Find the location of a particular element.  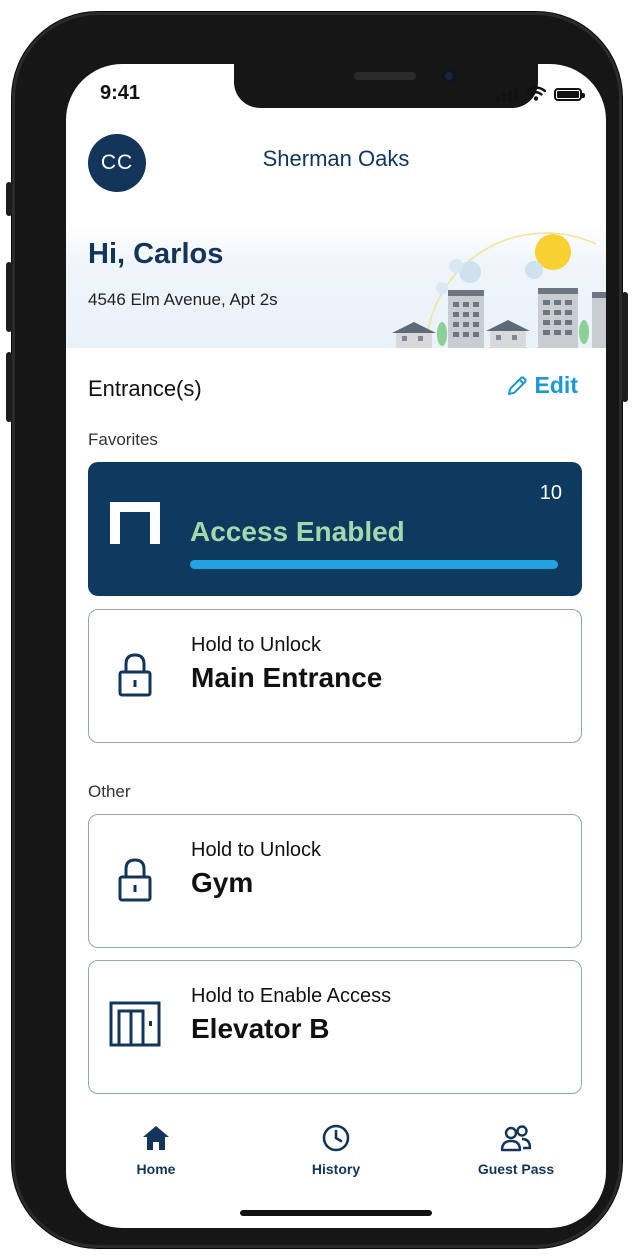

entrance-card-main: Hold to Unlock Main Entrance is located at coordinates (335, 676).